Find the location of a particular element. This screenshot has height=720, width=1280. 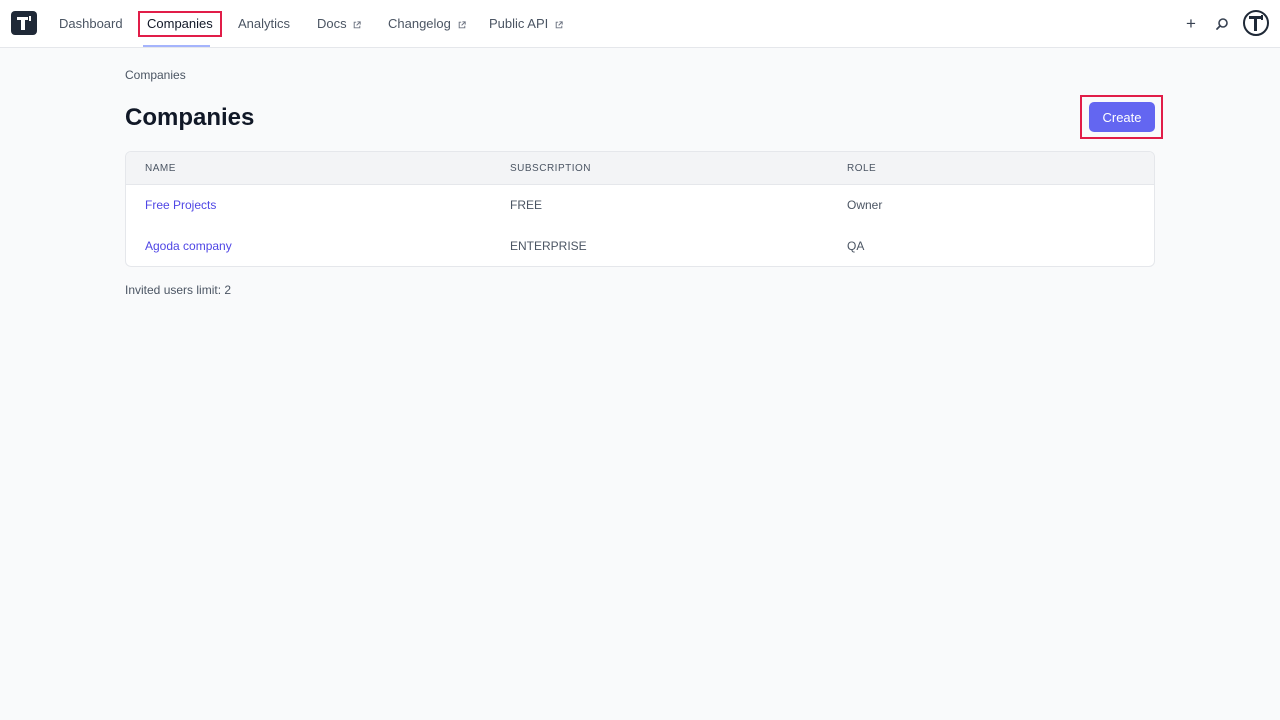

role-cell: QA is located at coordinates (856, 246).